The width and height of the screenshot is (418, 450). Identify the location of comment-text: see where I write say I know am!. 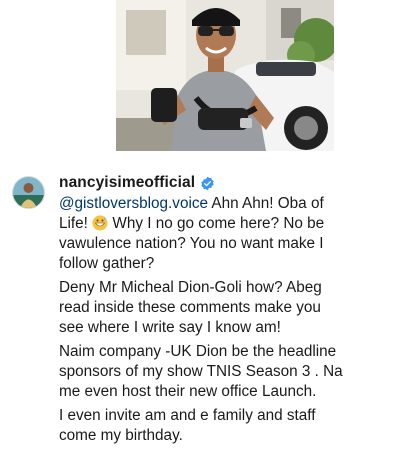
(170, 327).